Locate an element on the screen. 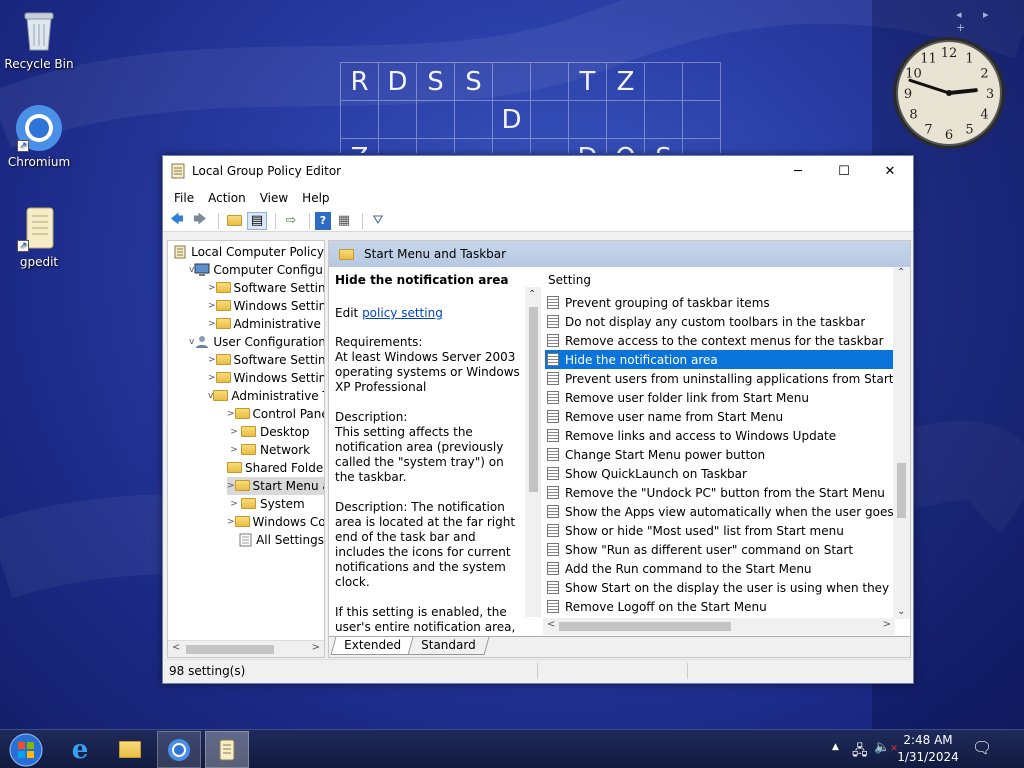 The image size is (1024, 768). menu-view: View is located at coordinates (274, 198).